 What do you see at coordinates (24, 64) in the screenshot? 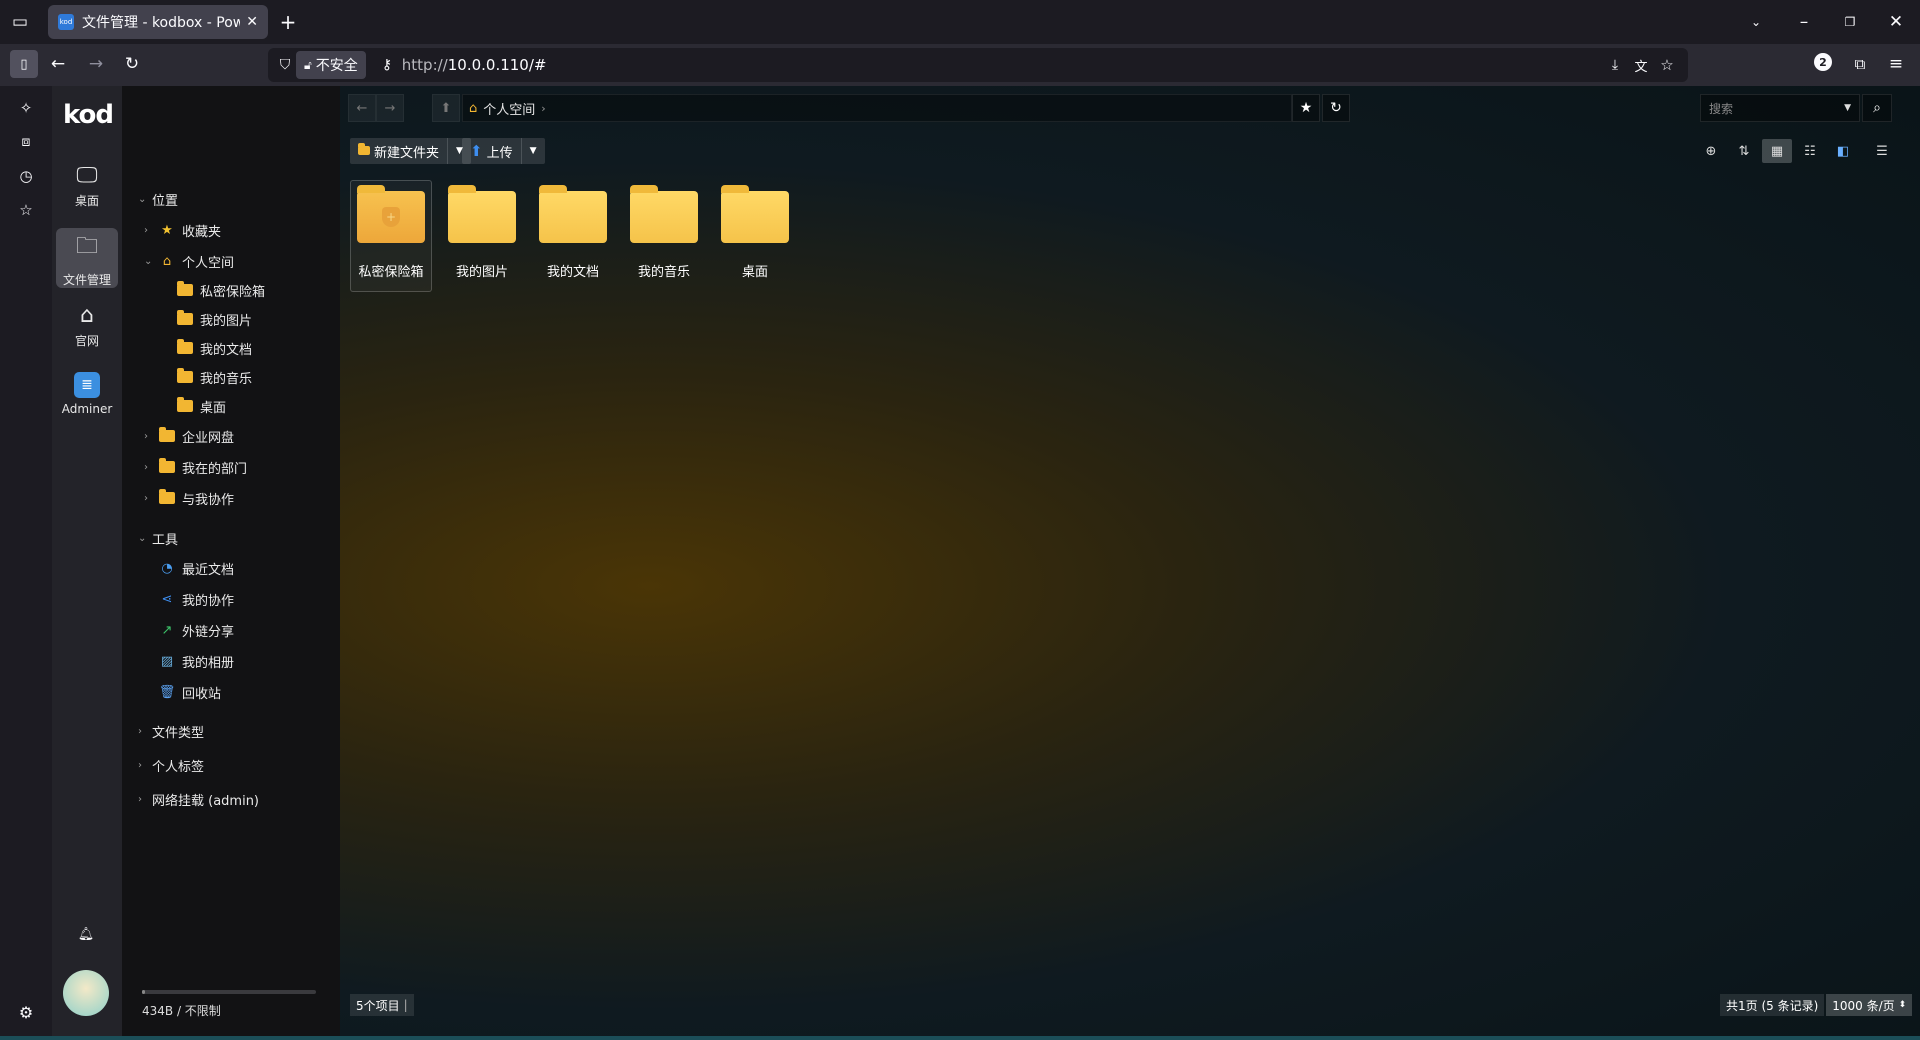
I see `sidebar-toggle-icon: ▯` at bounding box center [24, 64].